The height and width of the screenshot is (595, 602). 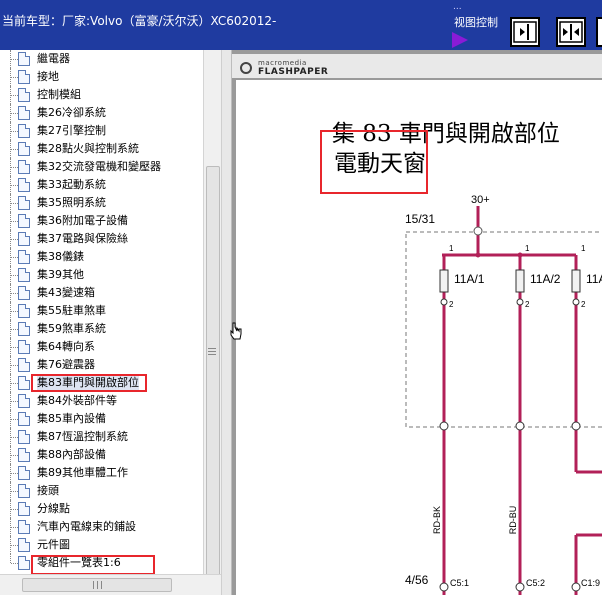 What do you see at coordinates (460, 40) in the screenshot?
I see `play-arrow-icon` at bounding box center [460, 40].